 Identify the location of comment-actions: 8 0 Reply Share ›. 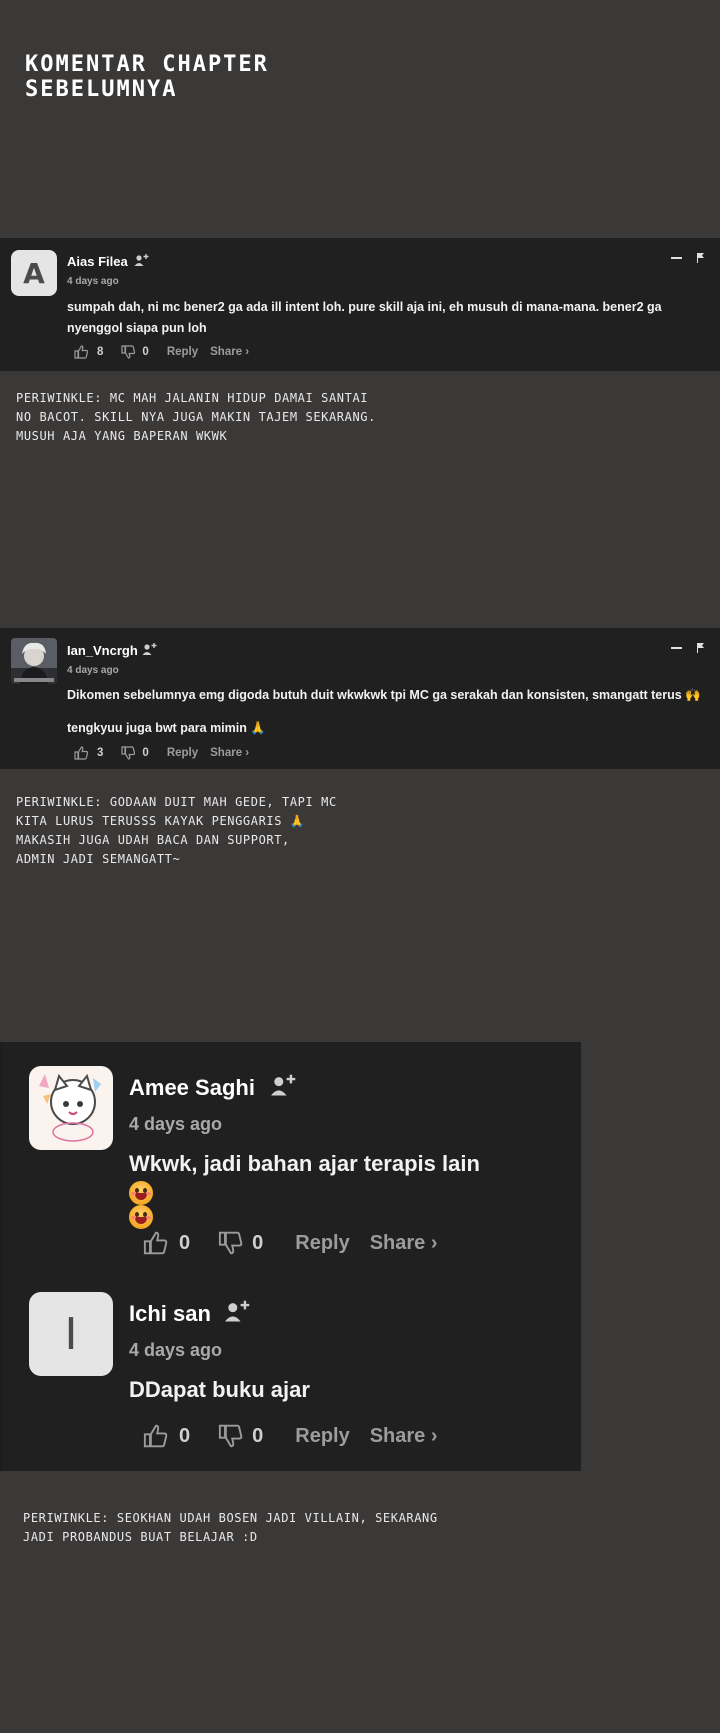
(161, 352).